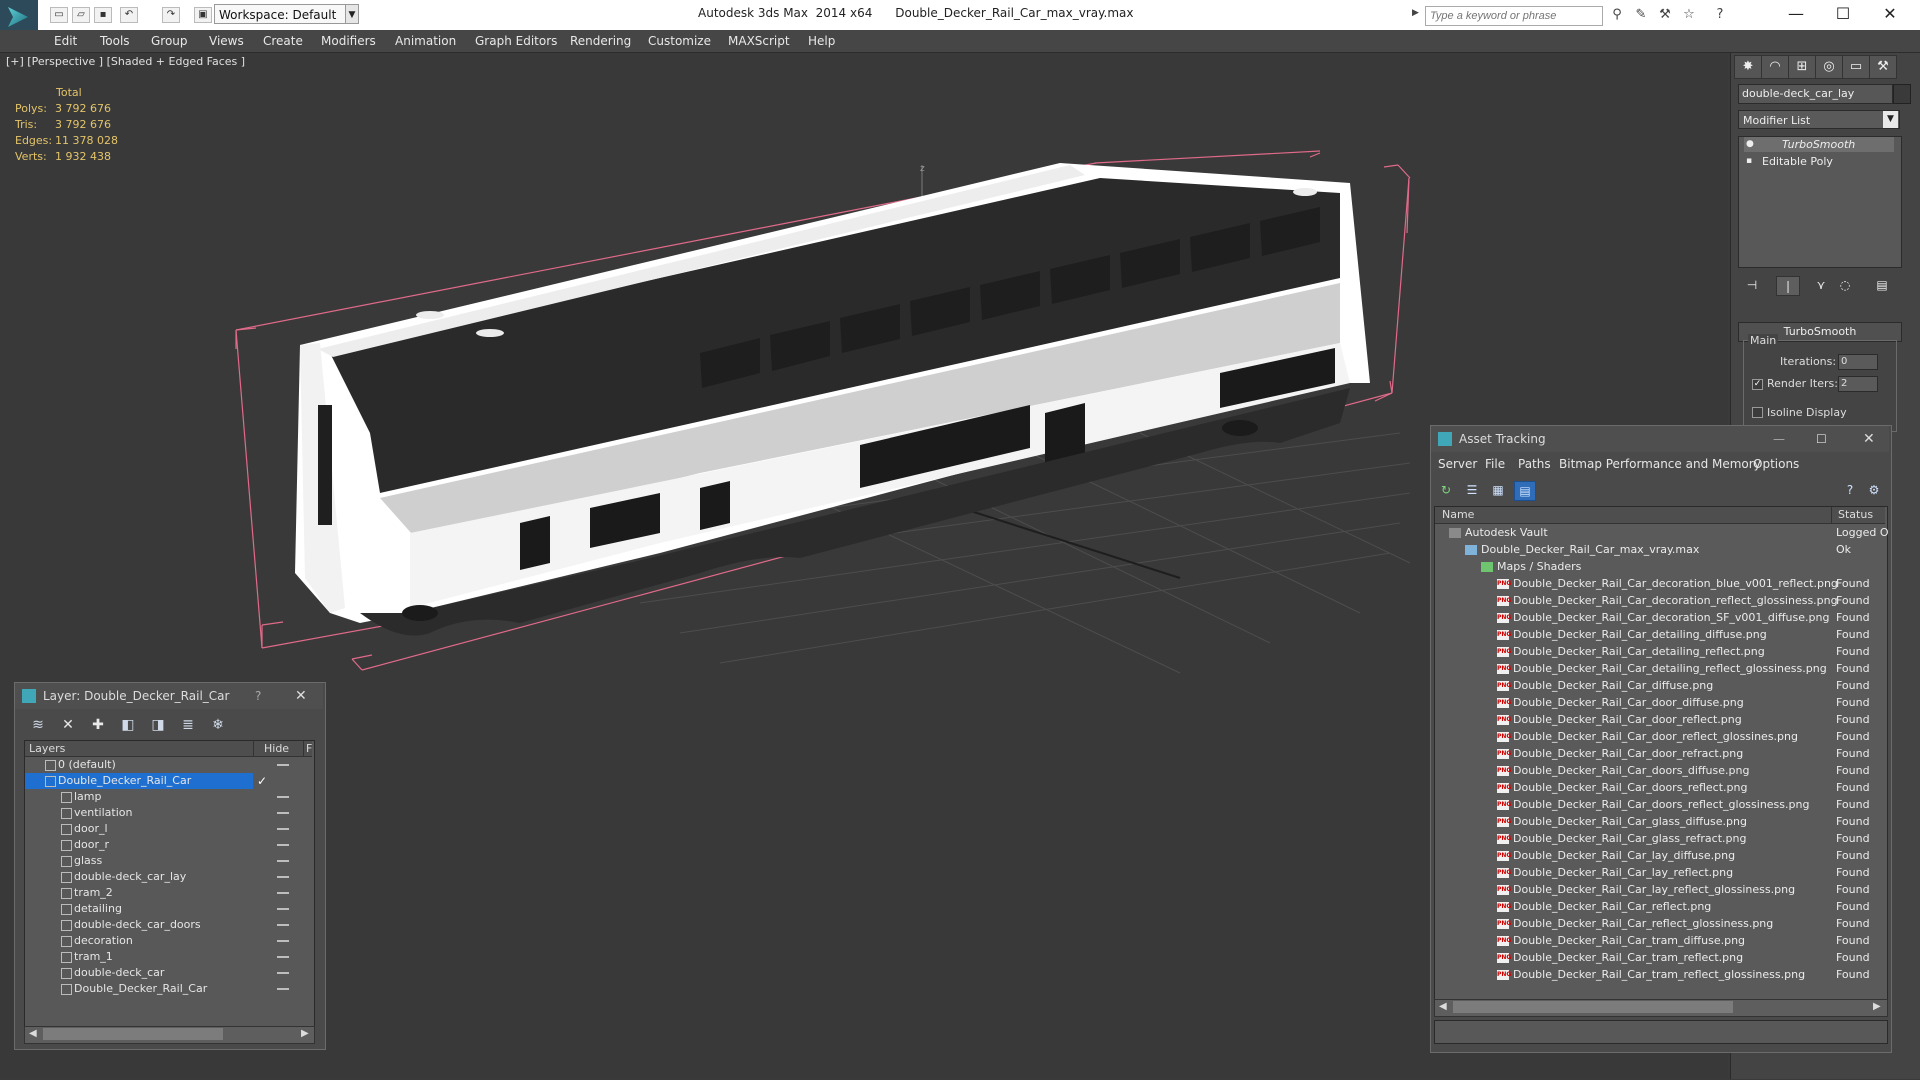  What do you see at coordinates (1843, 14) in the screenshot?
I see `maximize-window-icon: ☐` at bounding box center [1843, 14].